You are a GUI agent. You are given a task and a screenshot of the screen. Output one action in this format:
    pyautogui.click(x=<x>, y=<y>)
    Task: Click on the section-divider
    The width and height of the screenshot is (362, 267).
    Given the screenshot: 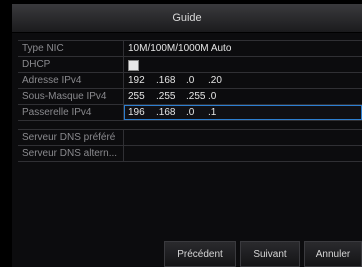 What is the action you would take?
    pyautogui.click(x=190, y=125)
    